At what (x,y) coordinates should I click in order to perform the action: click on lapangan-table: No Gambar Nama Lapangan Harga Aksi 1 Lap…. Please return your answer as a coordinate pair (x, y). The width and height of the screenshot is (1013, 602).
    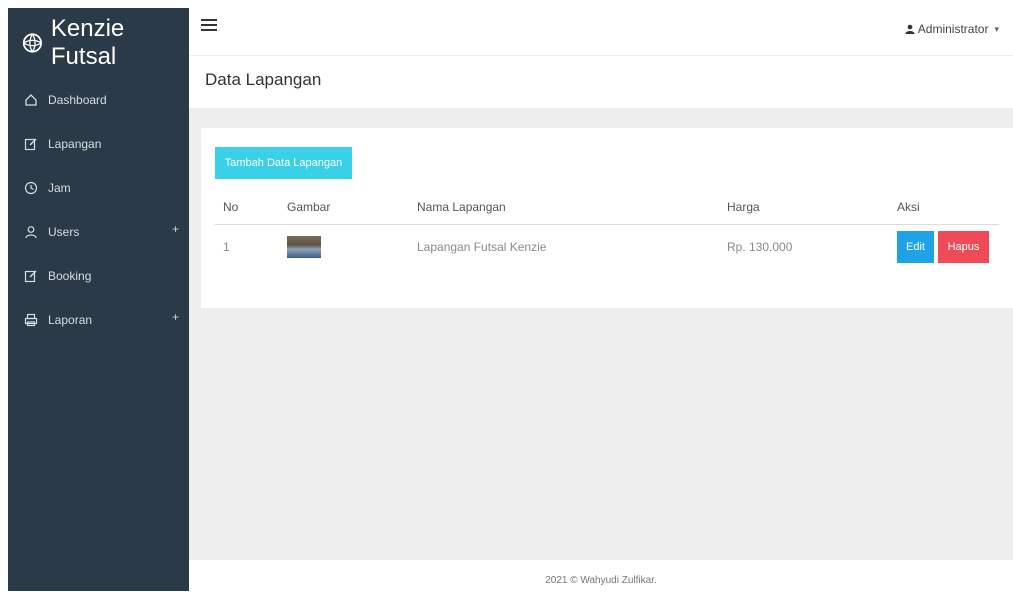
    Looking at the image, I should click on (607, 229).